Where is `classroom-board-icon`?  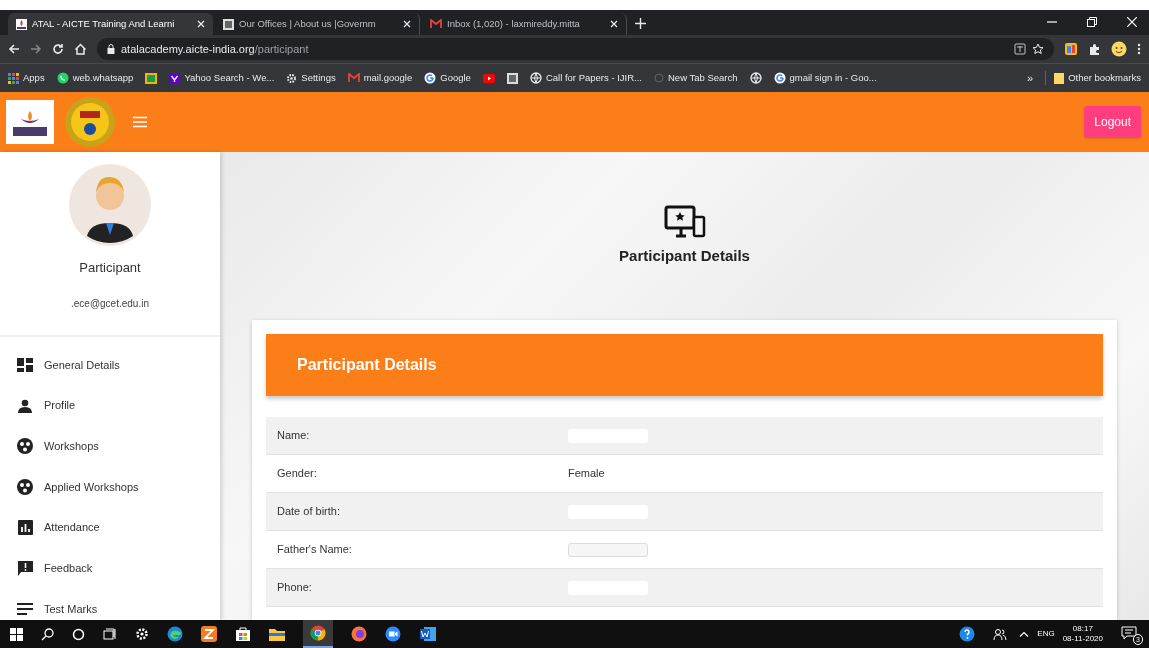
classroom-board-icon is located at coordinates (151, 78).